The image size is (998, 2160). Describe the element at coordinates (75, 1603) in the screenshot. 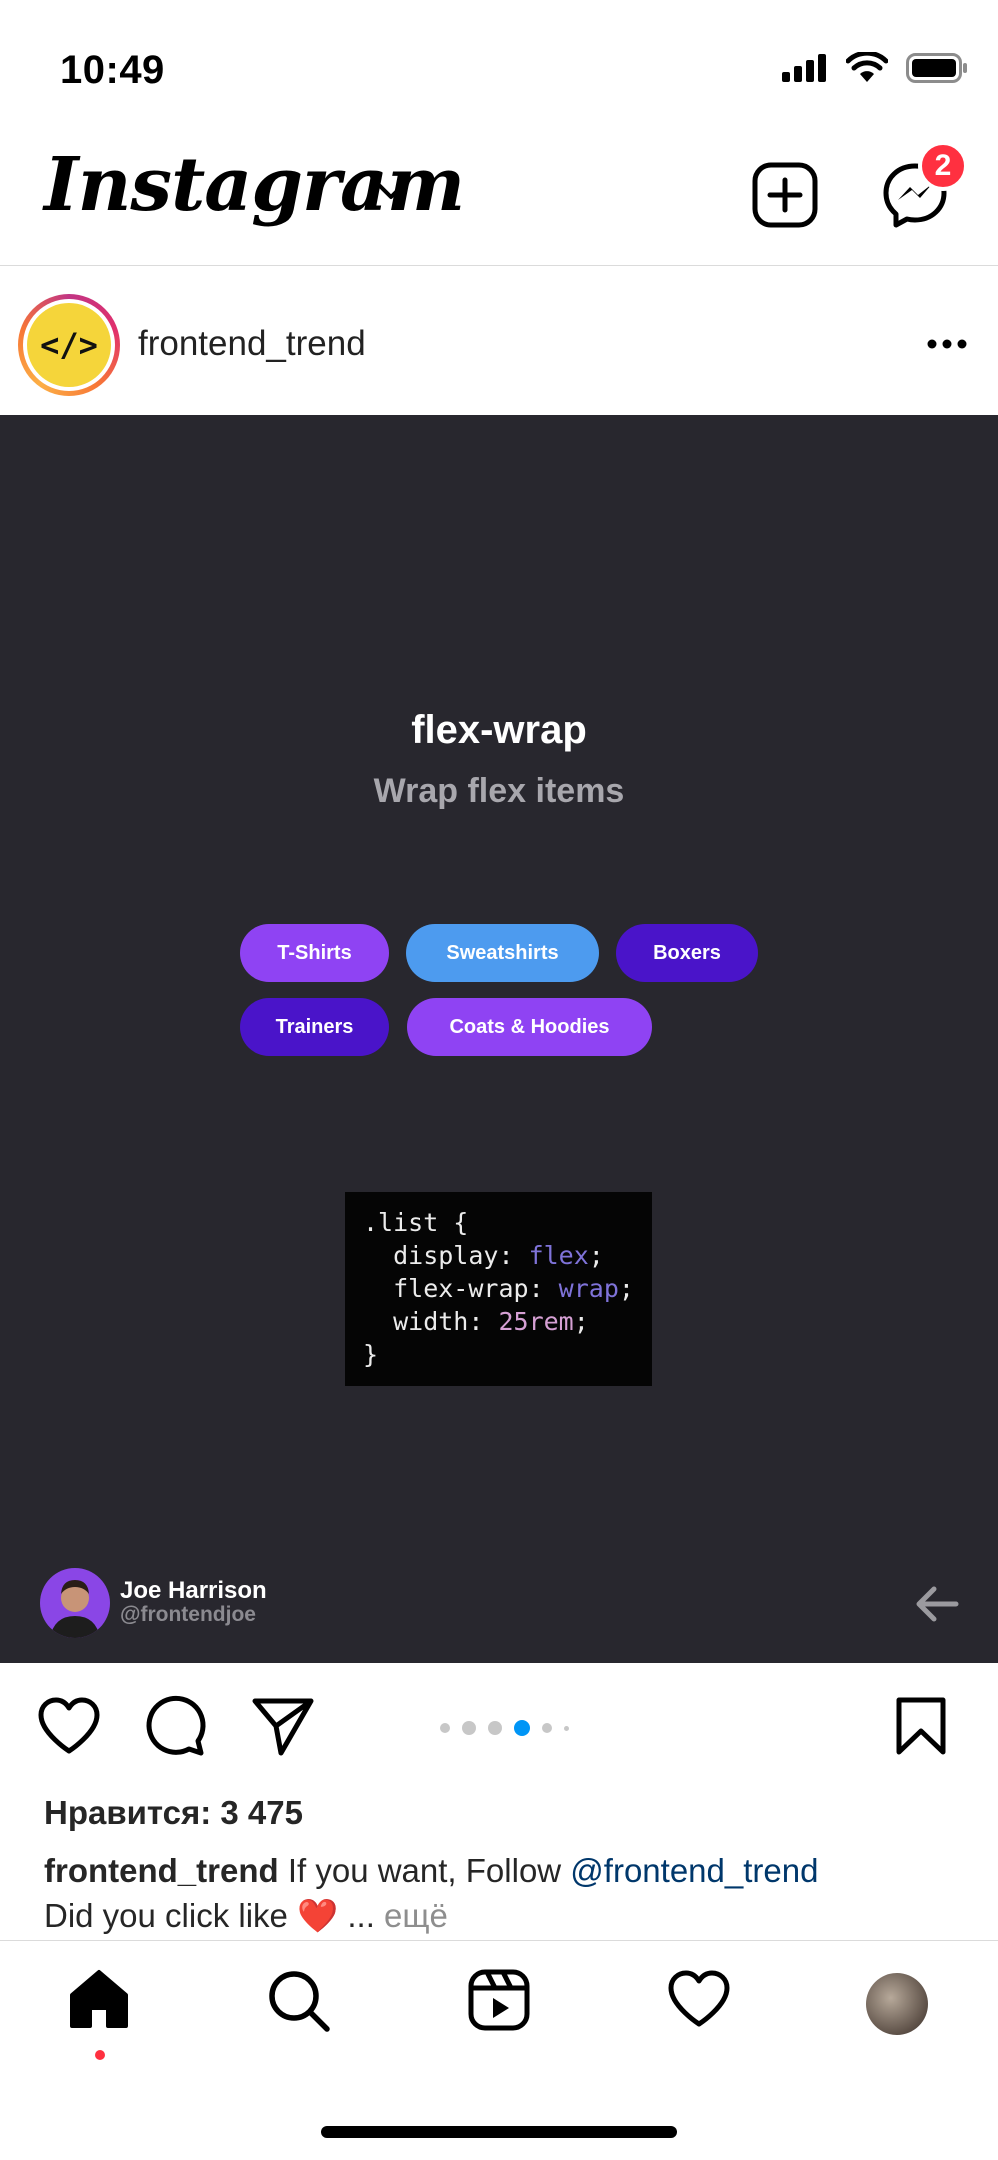

I see `author-avatar` at that location.